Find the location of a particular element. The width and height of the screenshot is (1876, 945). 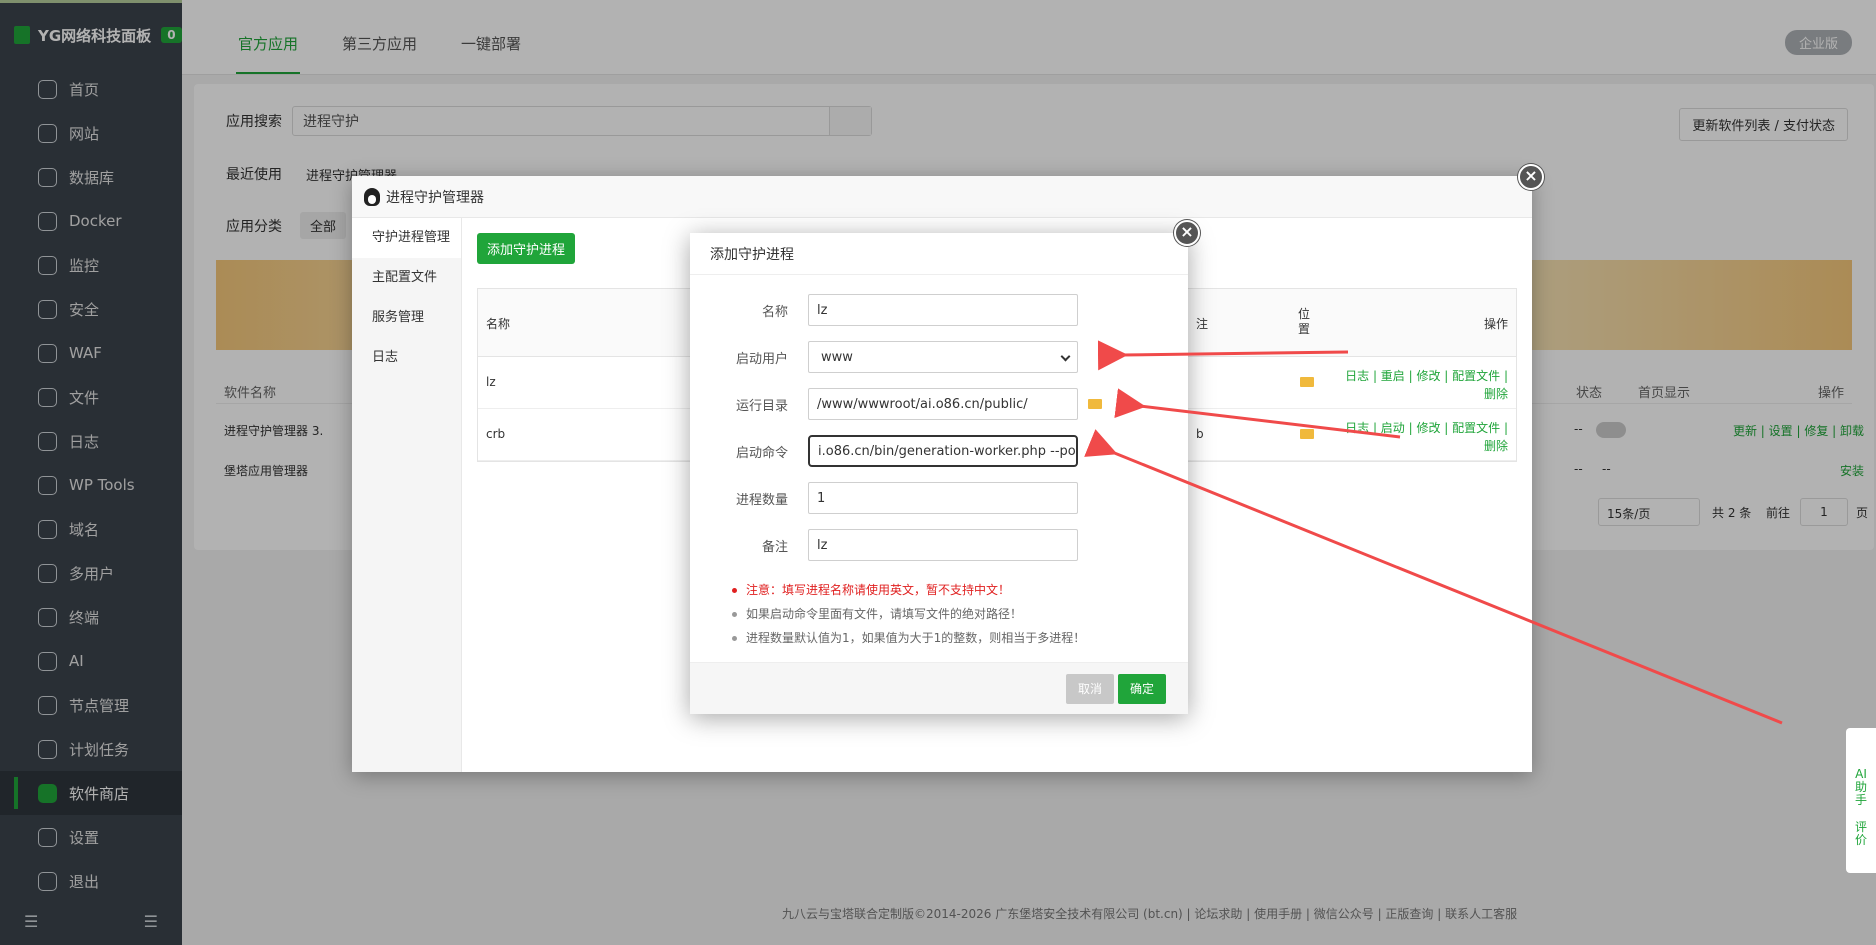

arrow-to-user is located at coordinates (1223, 355).